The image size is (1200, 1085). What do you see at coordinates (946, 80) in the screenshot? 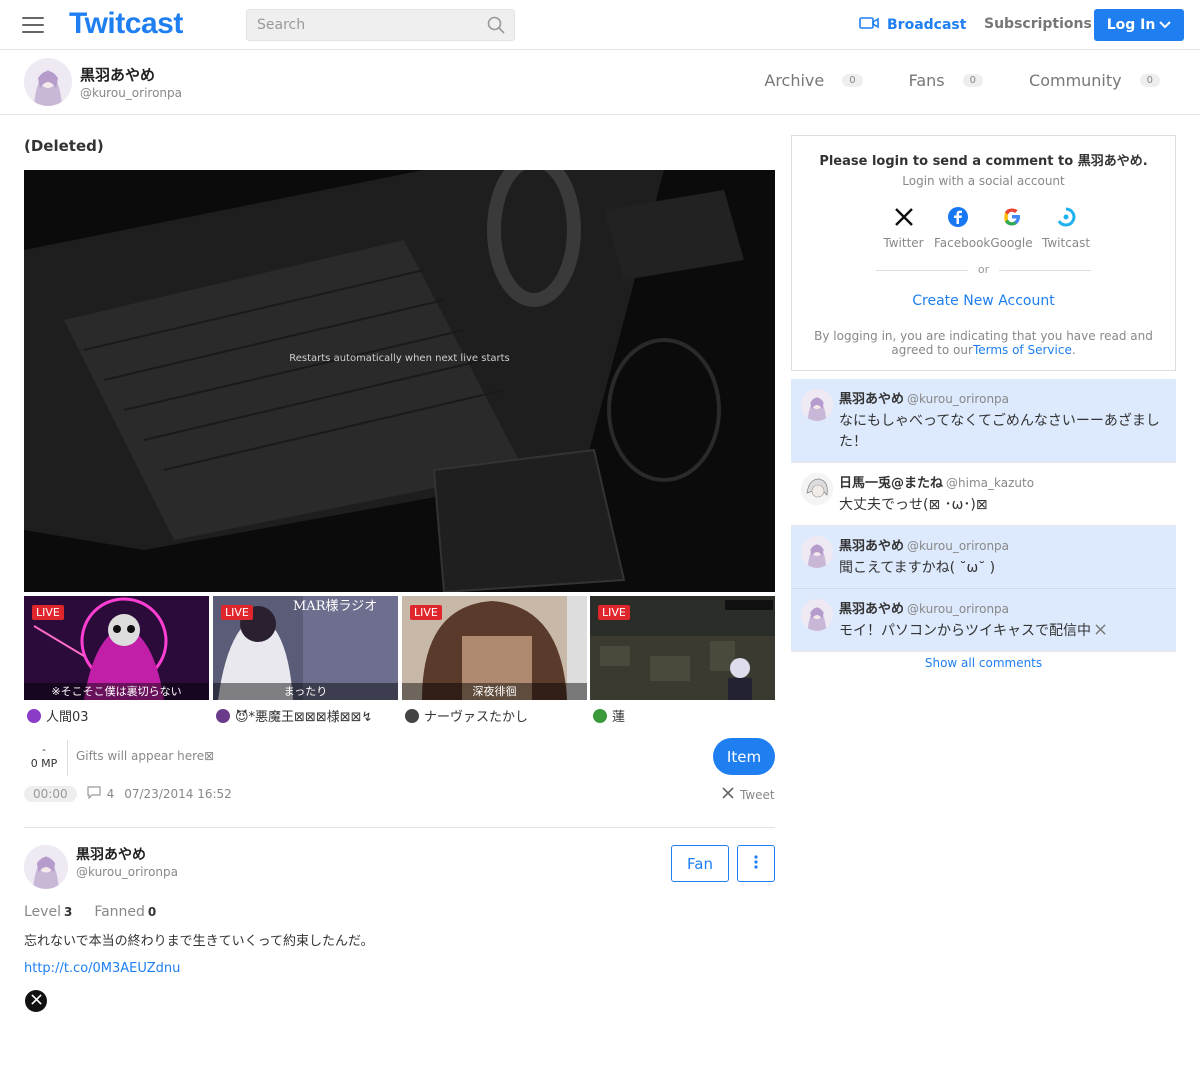
I see `tab-fans: Fans 0` at bounding box center [946, 80].